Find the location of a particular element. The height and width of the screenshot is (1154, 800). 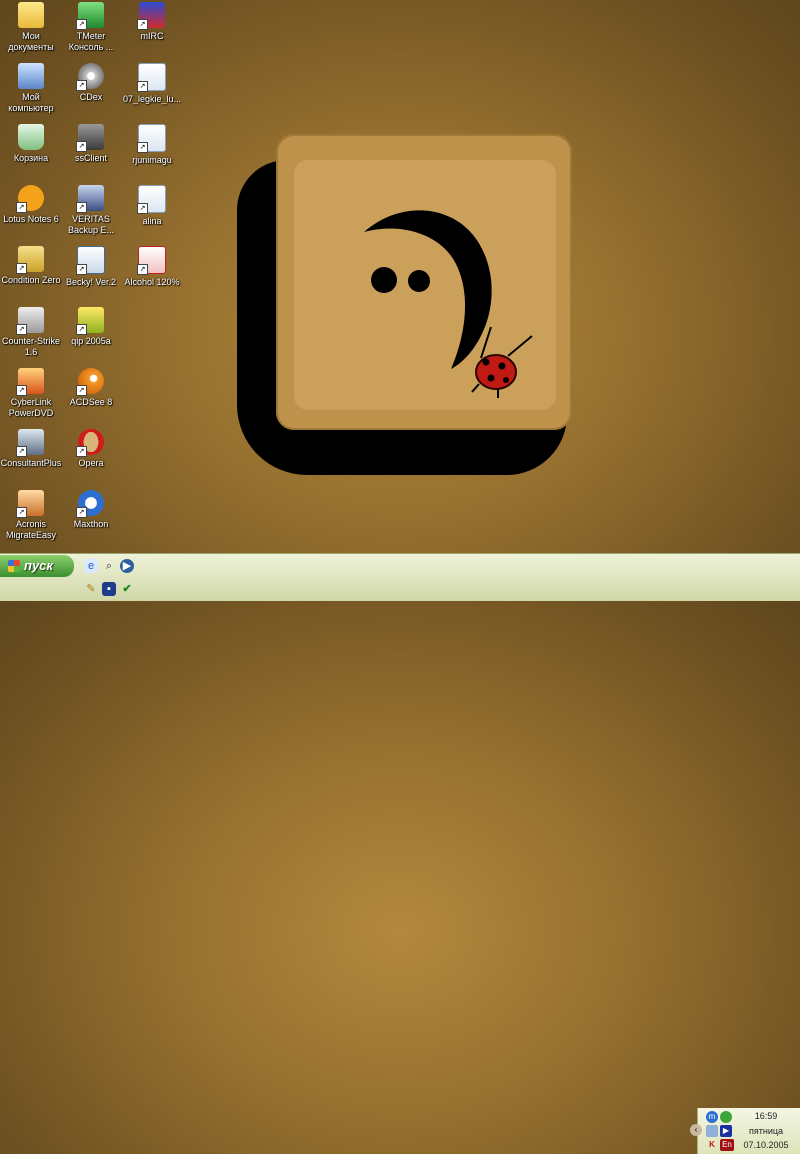

maxthon-icon: ↗ is located at coordinates (90, 504).